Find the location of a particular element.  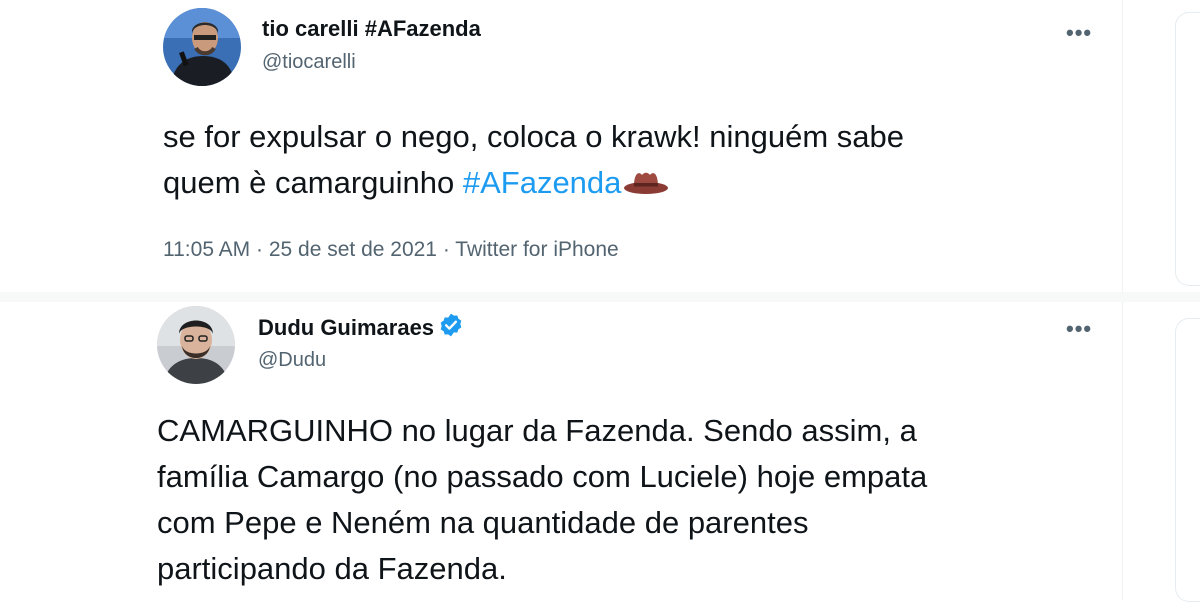

tweet-divider is located at coordinates (600, 297).